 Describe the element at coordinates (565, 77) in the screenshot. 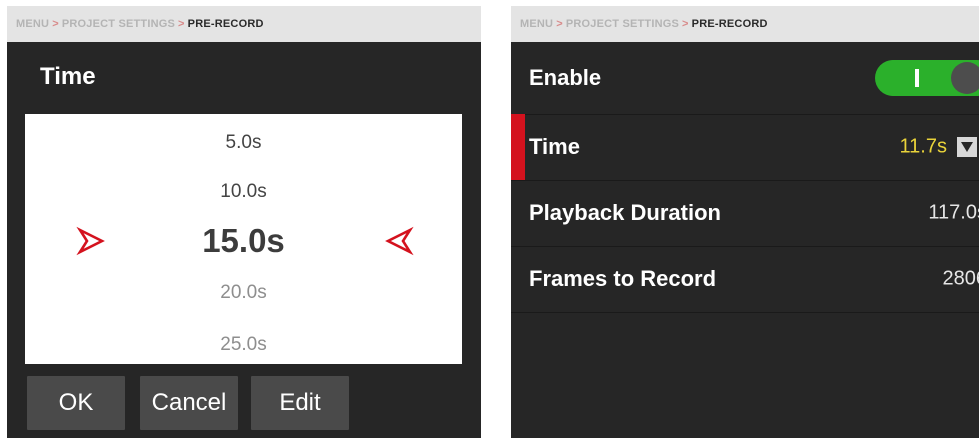

I see `setting-label: Enable` at that location.